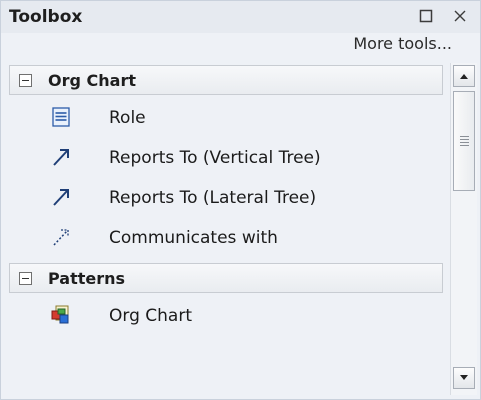  What do you see at coordinates (193, 238) in the screenshot?
I see `tool-label: Communicates with` at bounding box center [193, 238].